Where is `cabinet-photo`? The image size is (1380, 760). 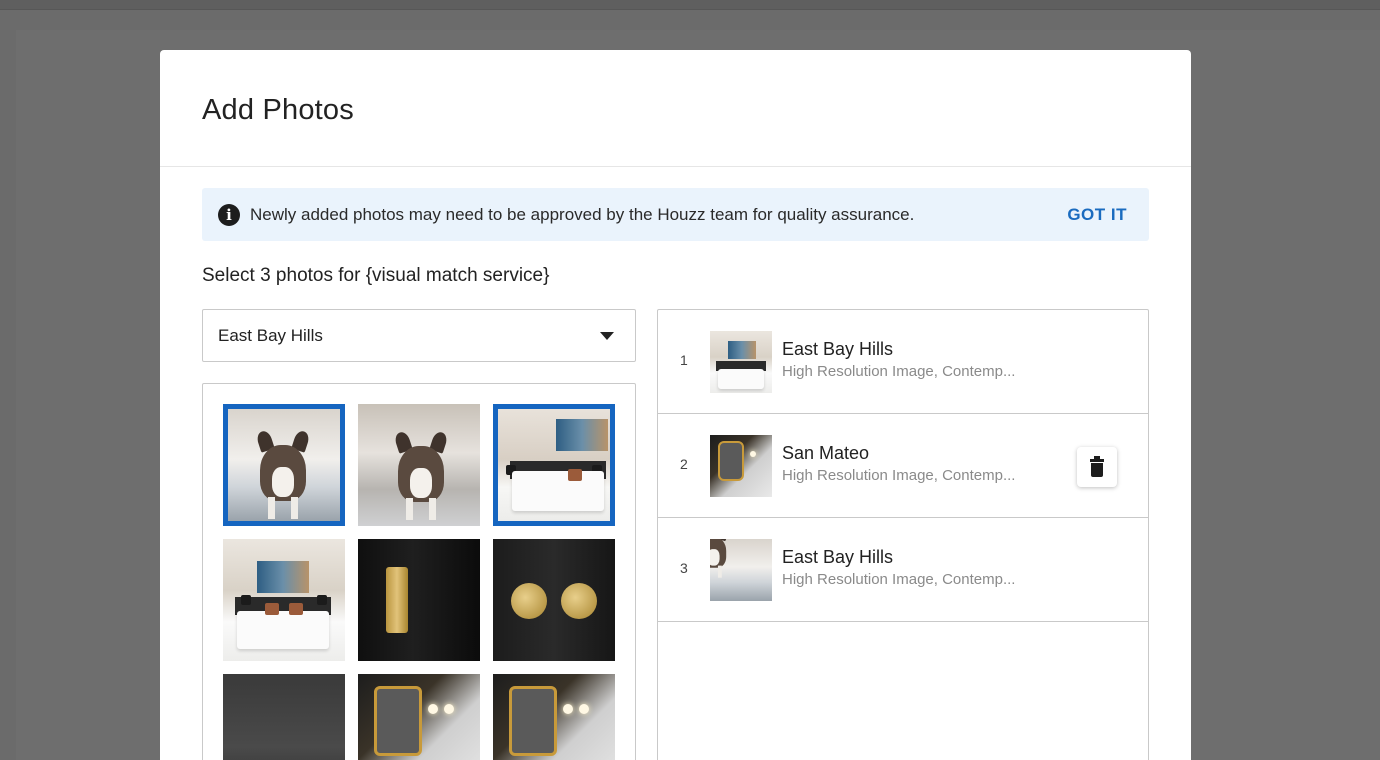 cabinet-photo is located at coordinates (284, 717).